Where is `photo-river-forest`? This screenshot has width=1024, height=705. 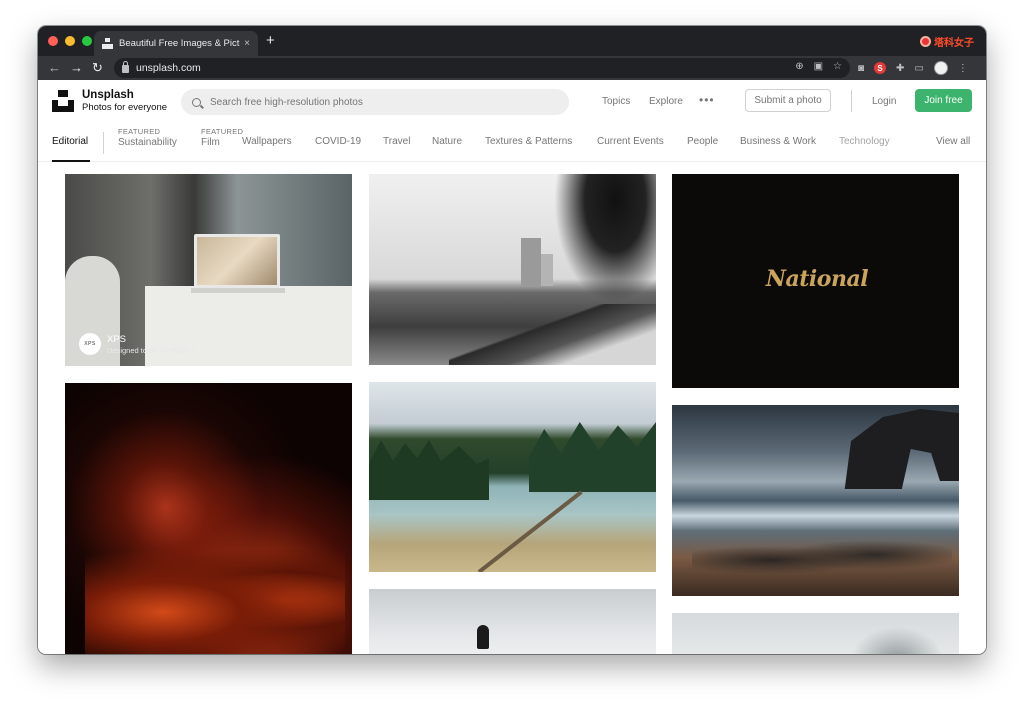
photo-river-forest is located at coordinates (512, 477).